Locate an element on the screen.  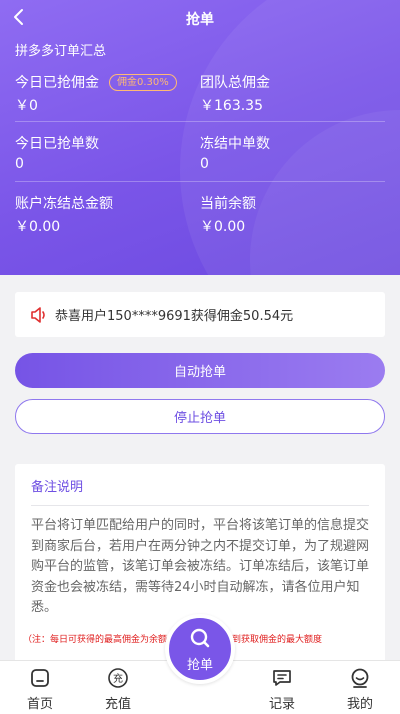
team-commission-label: 团队总佣金 is located at coordinates (235, 83).